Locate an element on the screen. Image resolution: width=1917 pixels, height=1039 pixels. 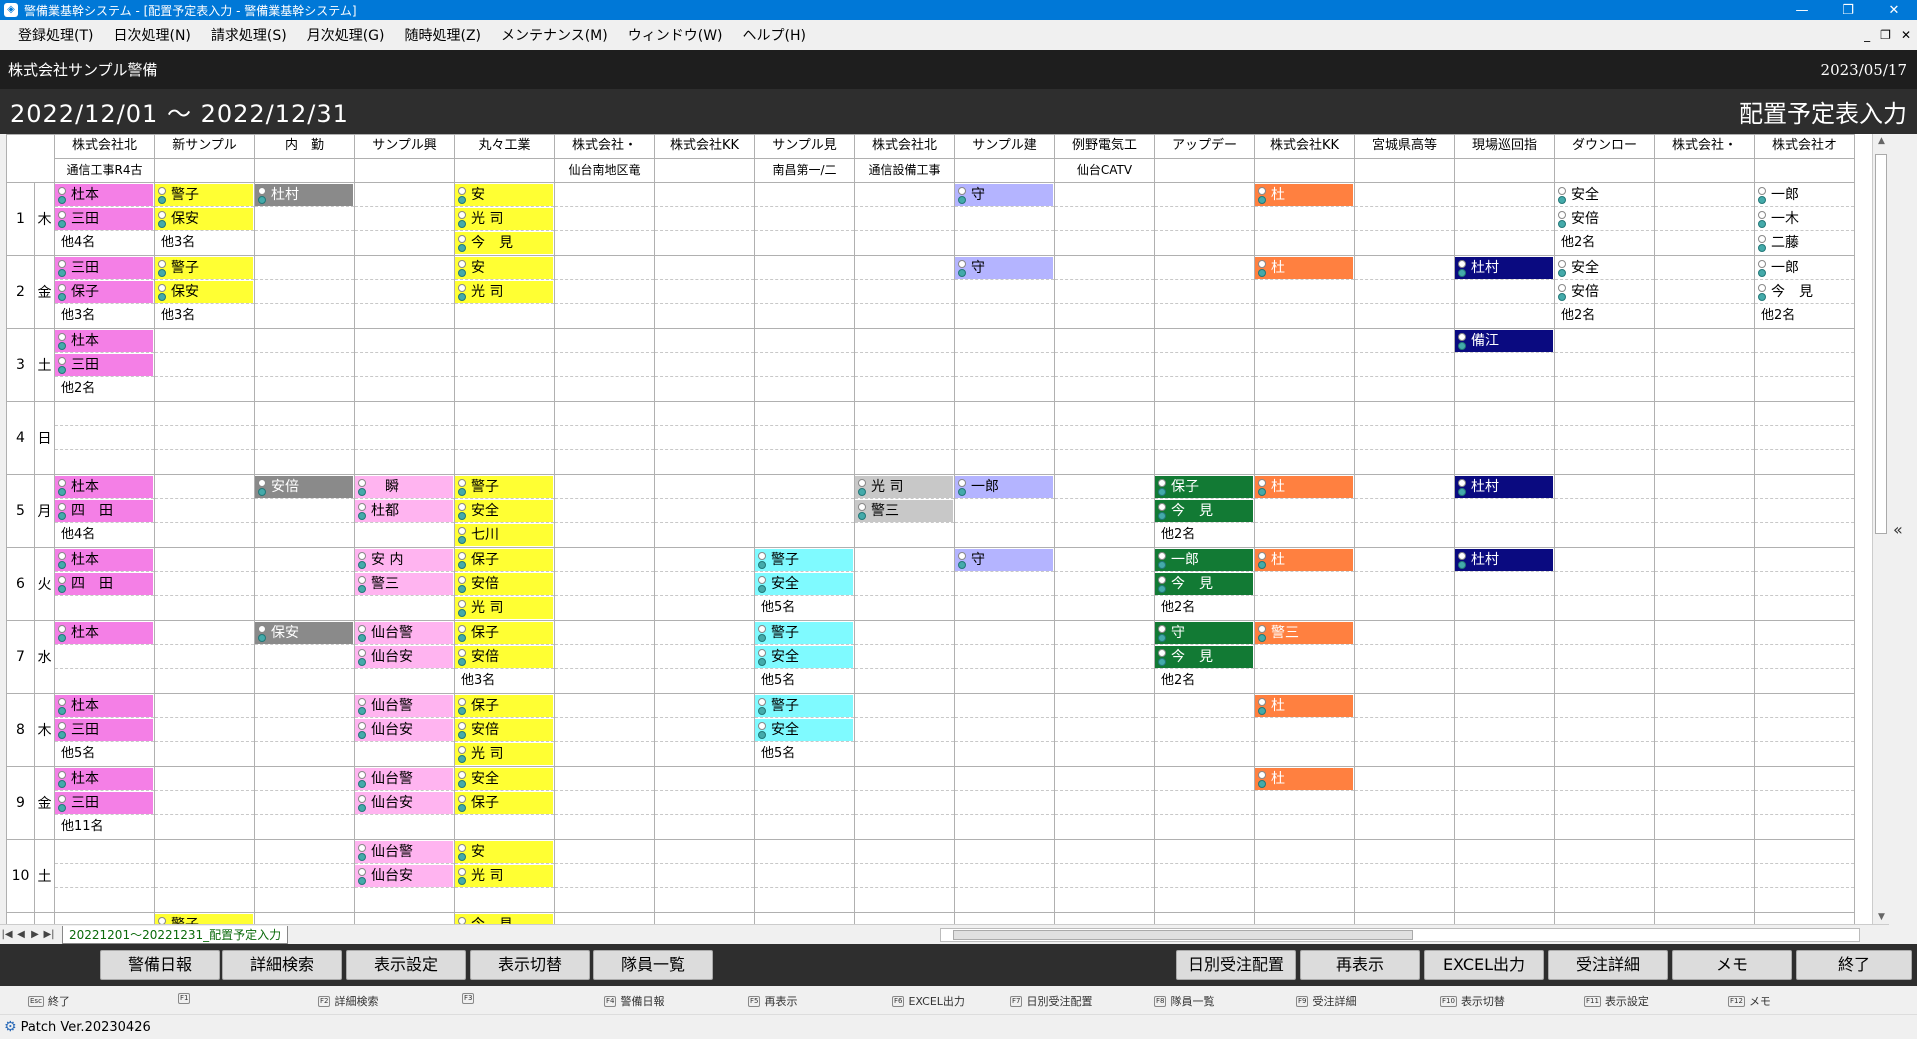
schedule-cell: 警子 is located at coordinates (204, 918).